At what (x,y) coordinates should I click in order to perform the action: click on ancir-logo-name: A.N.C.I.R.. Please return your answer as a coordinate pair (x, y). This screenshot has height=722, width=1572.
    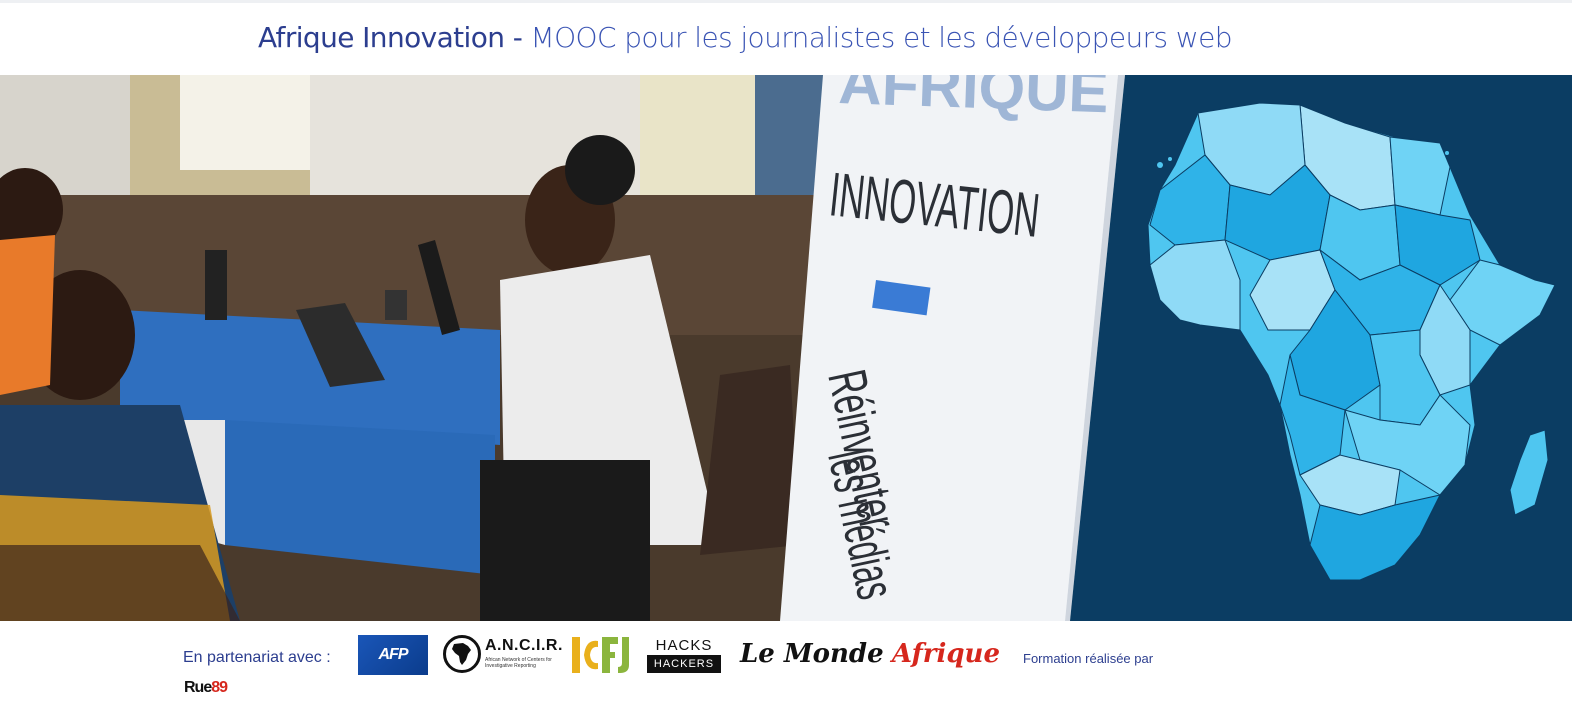
    Looking at the image, I should click on (524, 645).